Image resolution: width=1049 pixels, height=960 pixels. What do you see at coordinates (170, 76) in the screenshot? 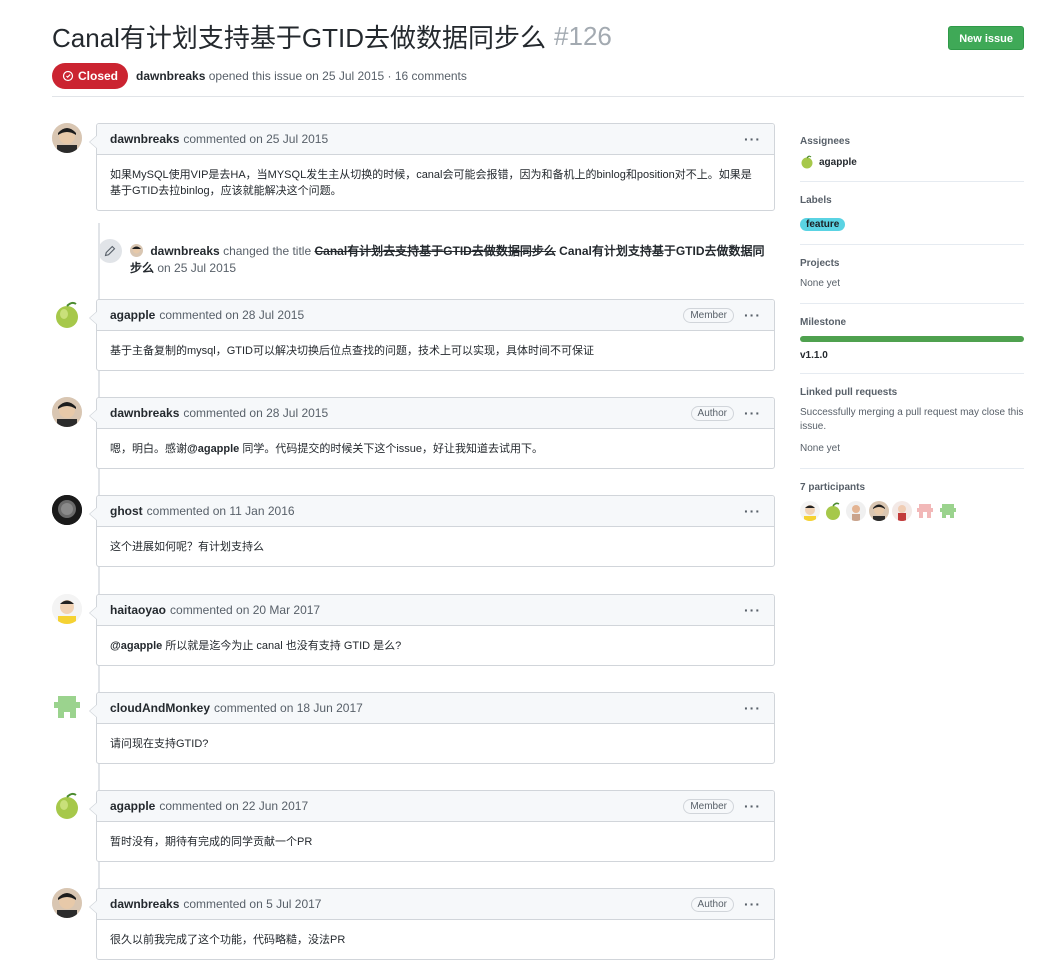
I see `issue-opener-link: dawnbreaks` at bounding box center [170, 76].